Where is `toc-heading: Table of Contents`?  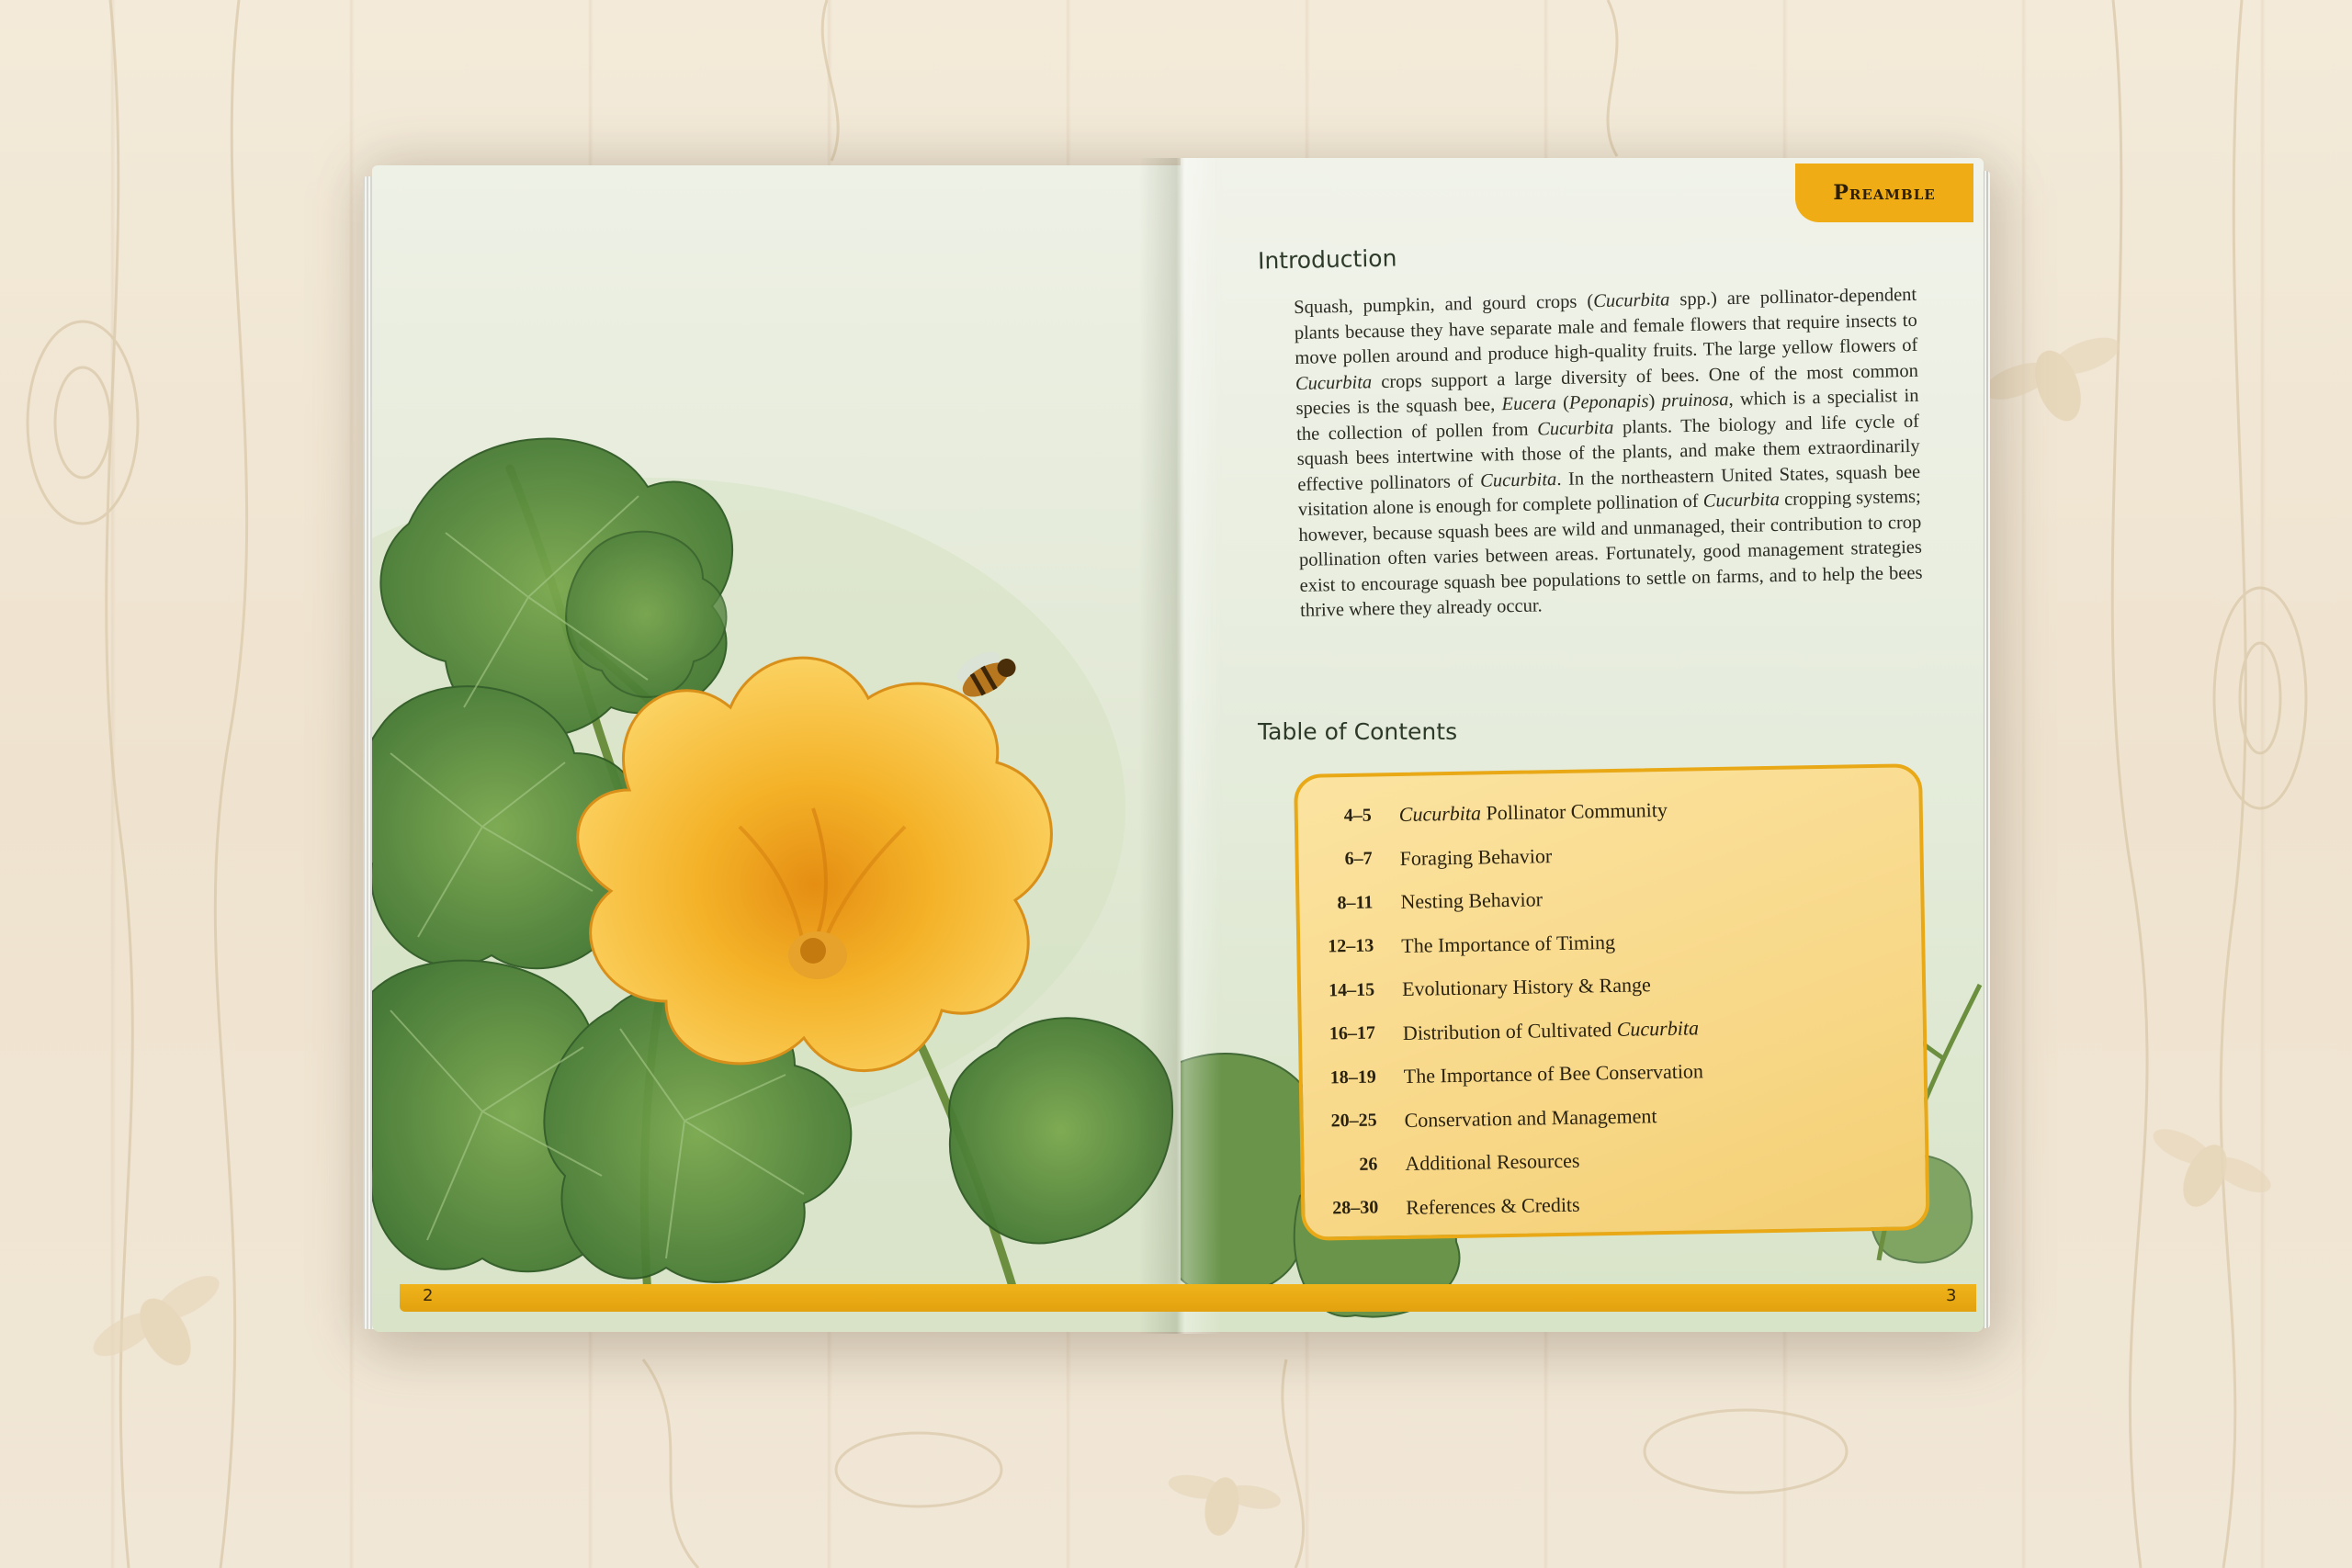
toc-heading: Table of Contents is located at coordinates (1358, 732).